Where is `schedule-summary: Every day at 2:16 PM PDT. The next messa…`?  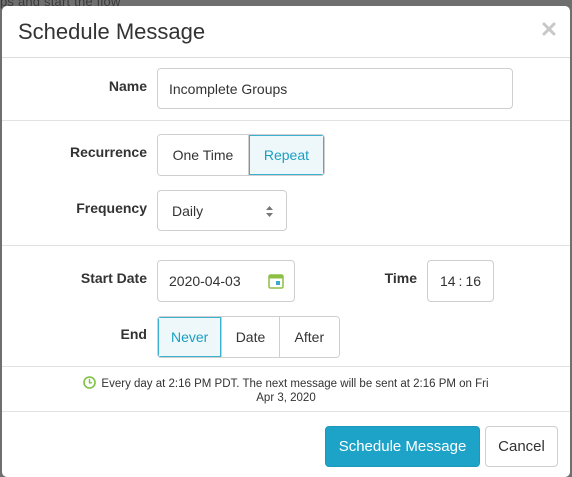 schedule-summary: Every day at 2:16 PM PDT. The next messa… is located at coordinates (286, 389).